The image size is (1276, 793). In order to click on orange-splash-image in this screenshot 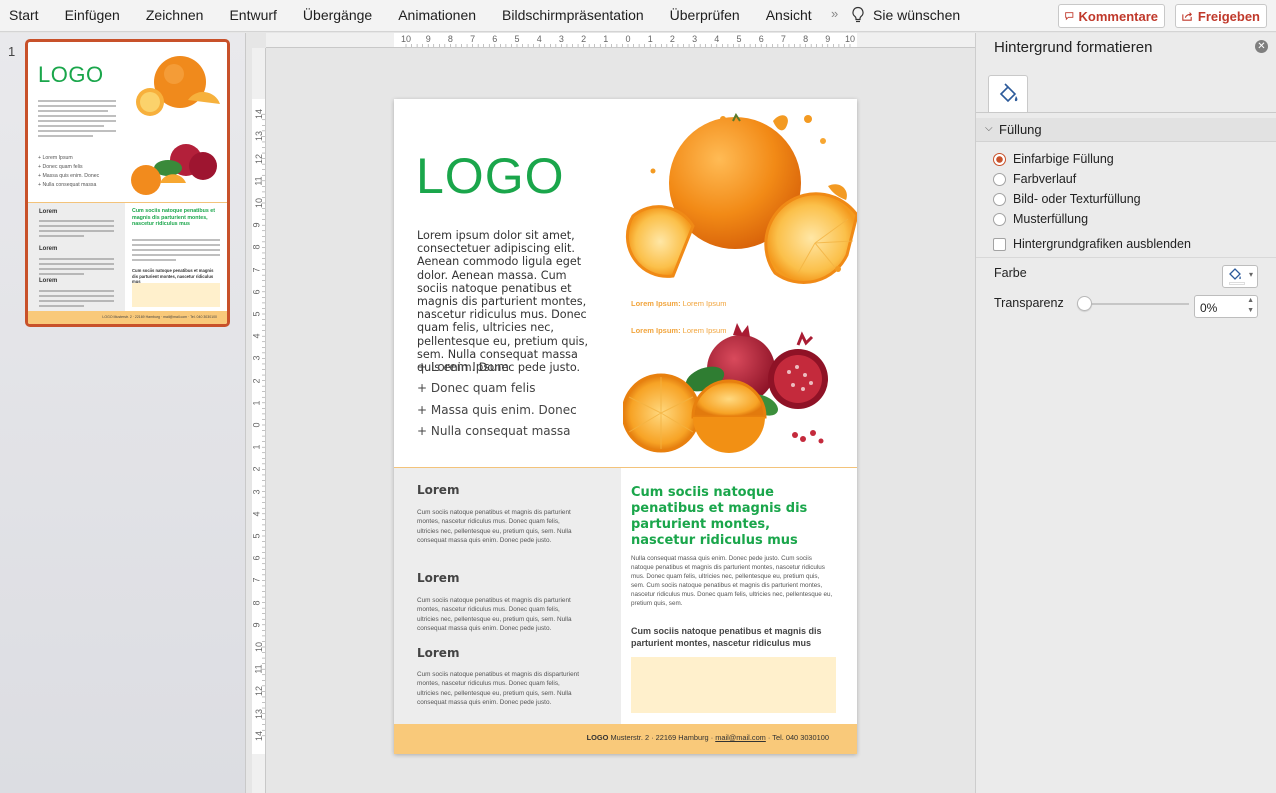, I will do `click(740, 194)`.